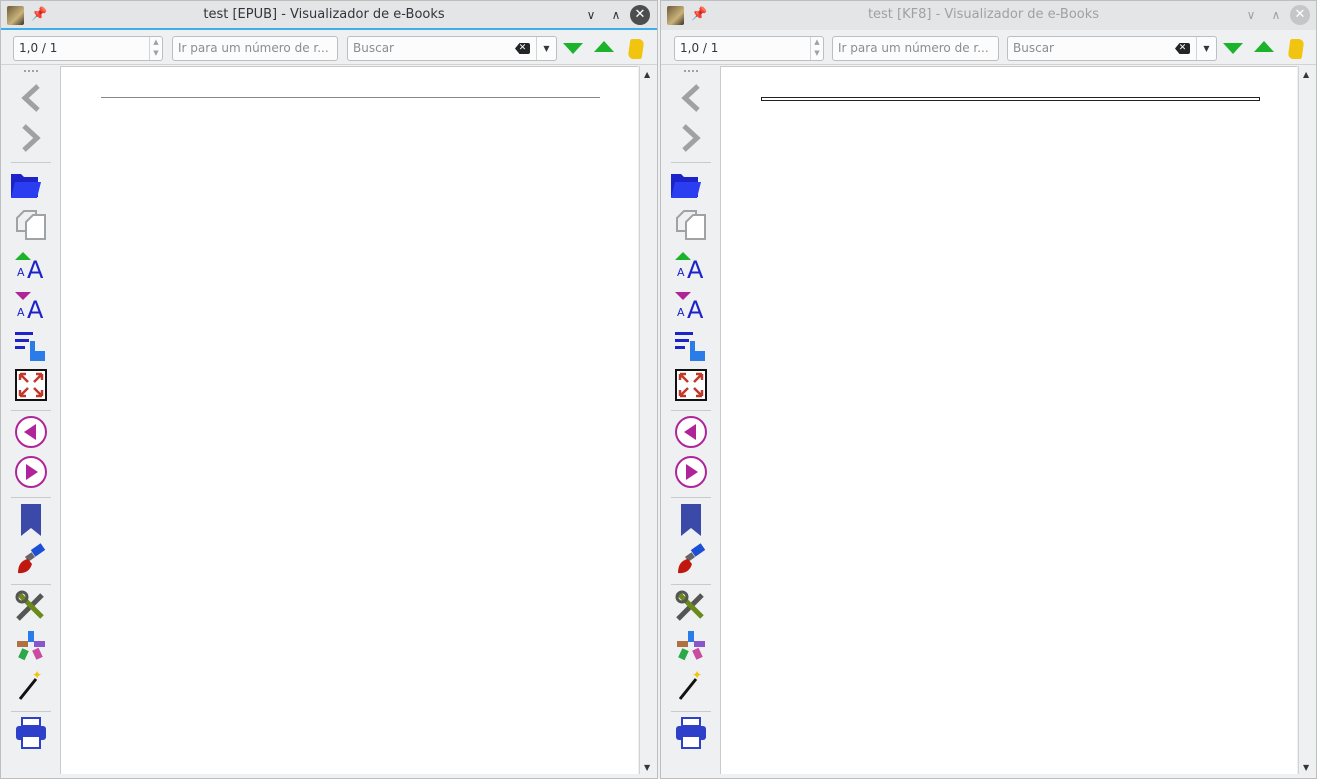 The width and height of the screenshot is (1317, 779). Describe the element at coordinates (324, 14) in the screenshot. I see `window-title: test [EPUB] - Visualizador de e-Books` at that location.